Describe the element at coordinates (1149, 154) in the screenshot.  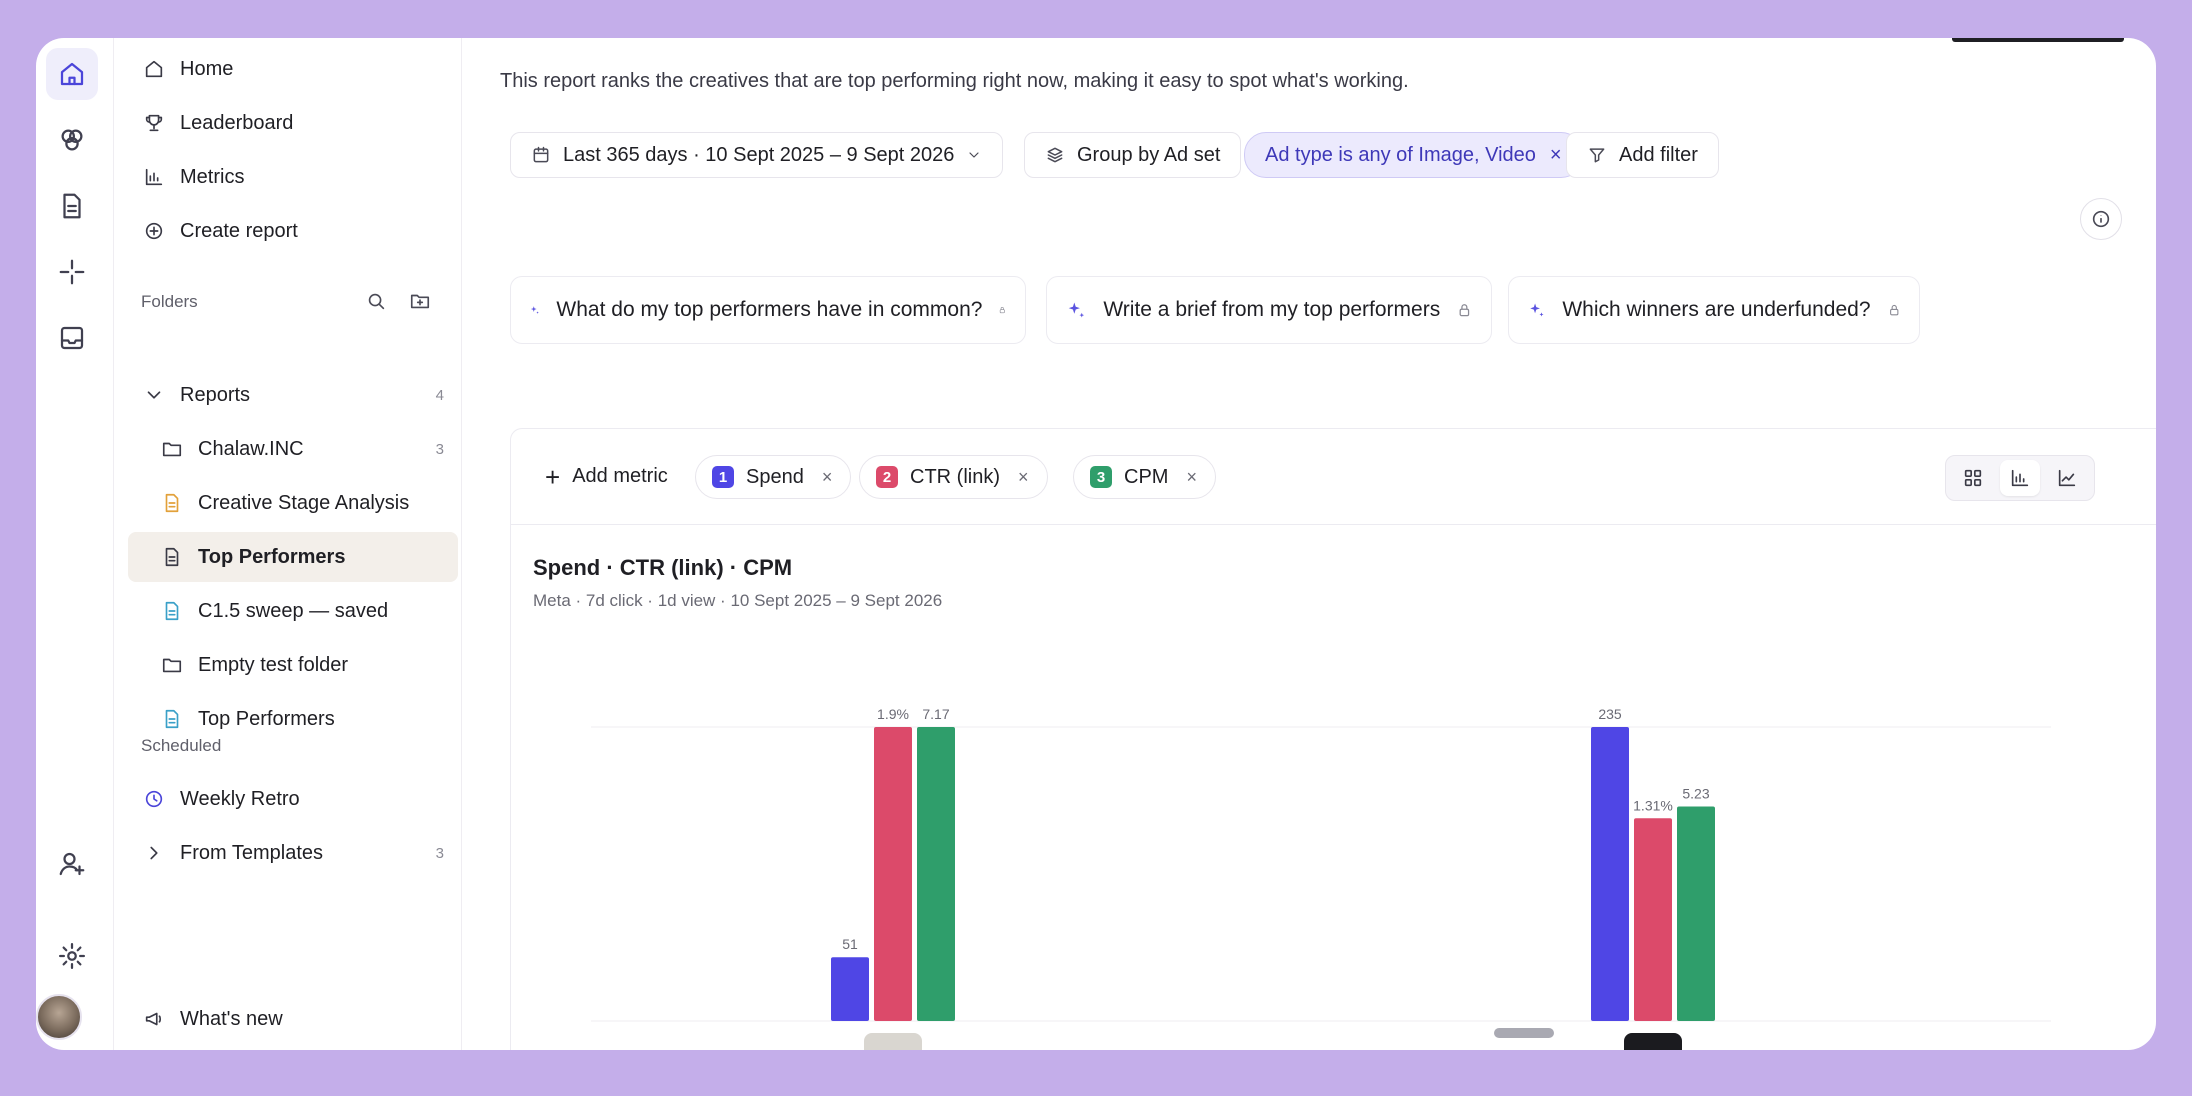
I see `group-by-label: Group by Ad set` at that location.